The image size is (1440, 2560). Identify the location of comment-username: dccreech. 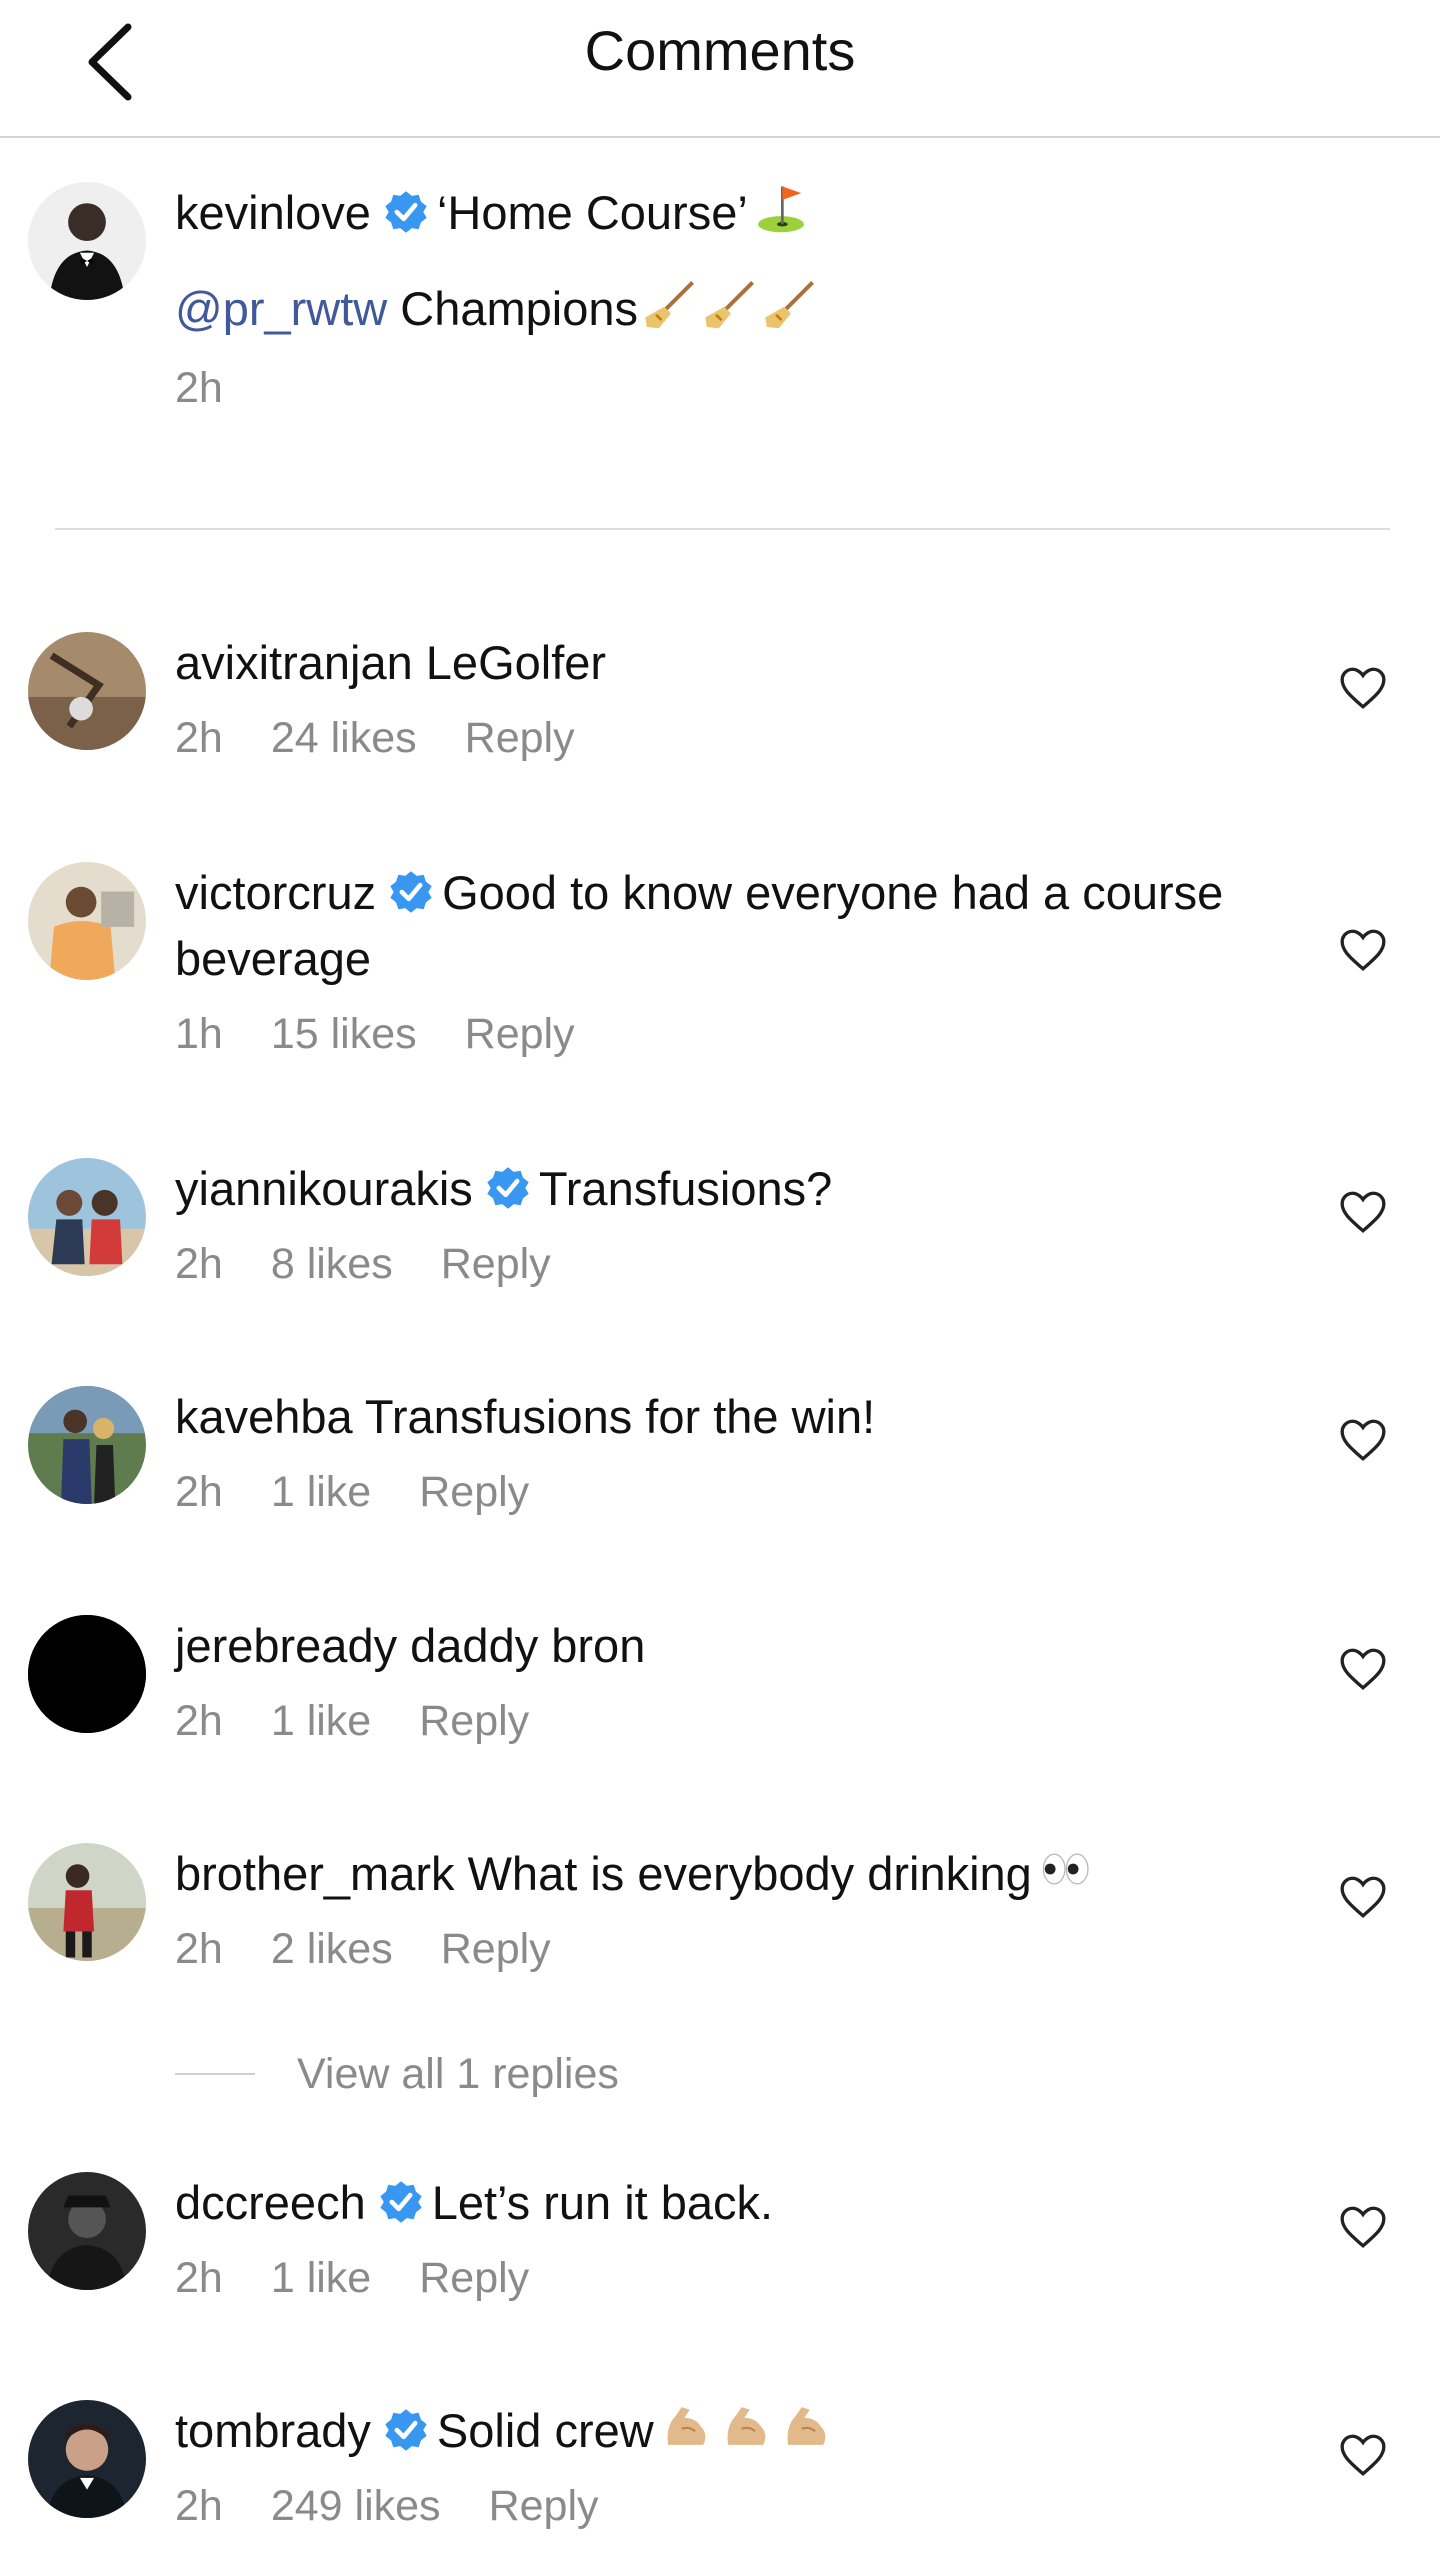
(270, 2202).